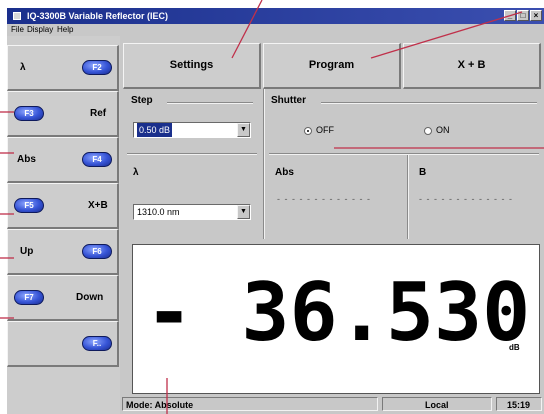 The height and width of the screenshot is (414, 544). I want to click on status-bar: Mode: Absolute Local 15:19, so click(332, 404).